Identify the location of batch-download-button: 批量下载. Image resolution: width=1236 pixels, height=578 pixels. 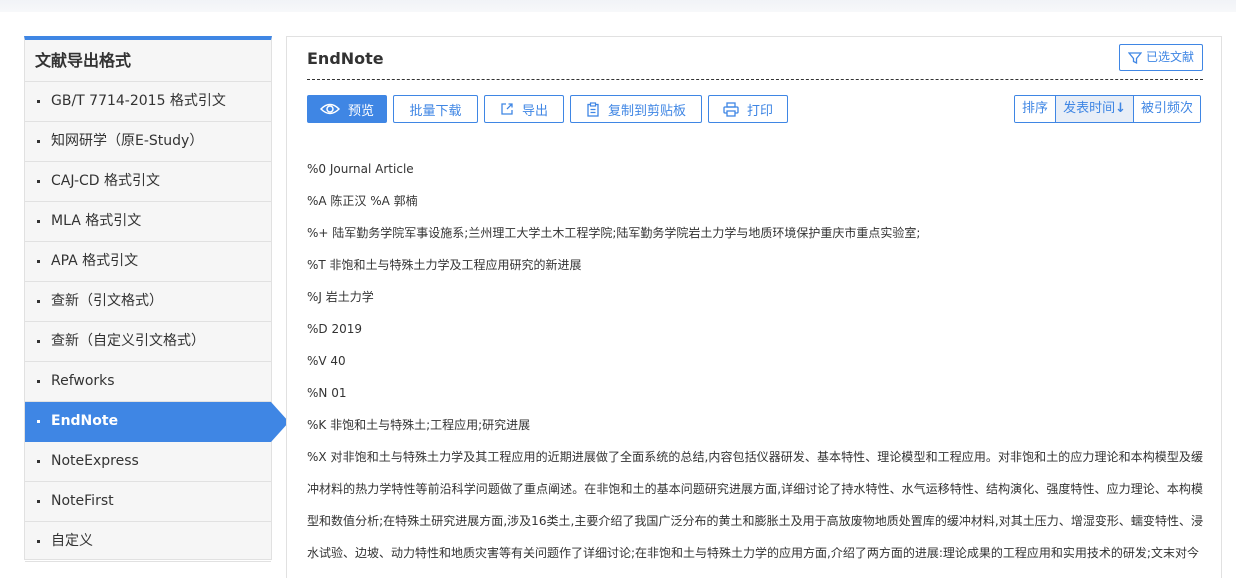
(435, 109).